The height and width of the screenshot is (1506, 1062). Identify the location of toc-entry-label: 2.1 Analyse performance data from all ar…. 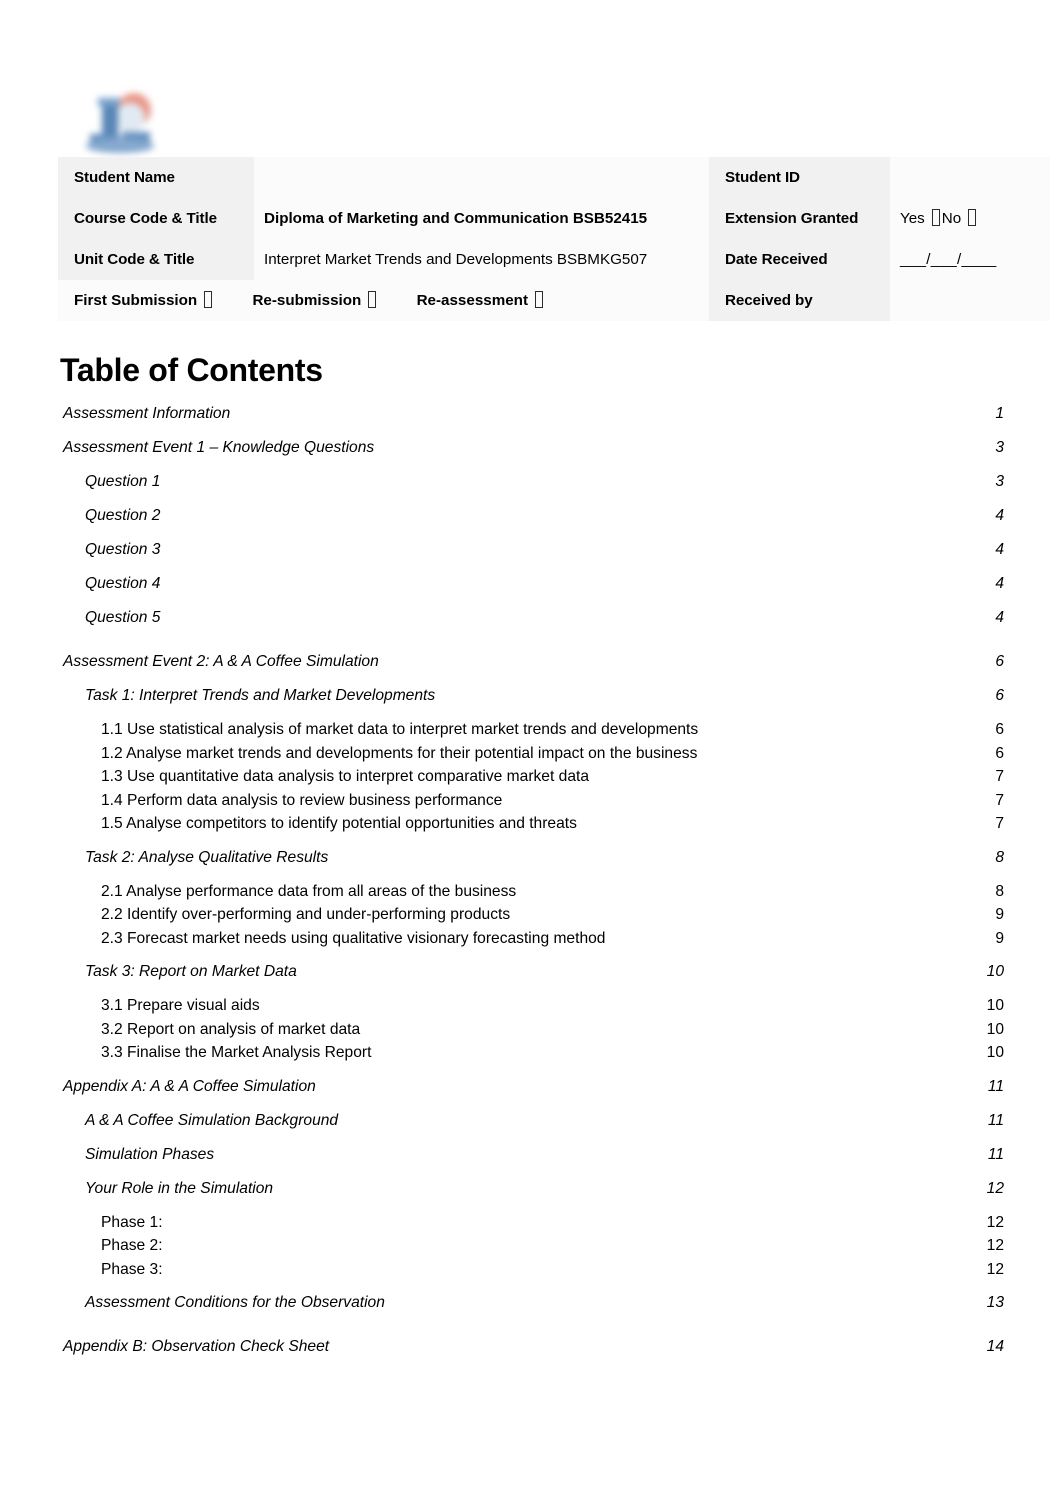
(309, 891).